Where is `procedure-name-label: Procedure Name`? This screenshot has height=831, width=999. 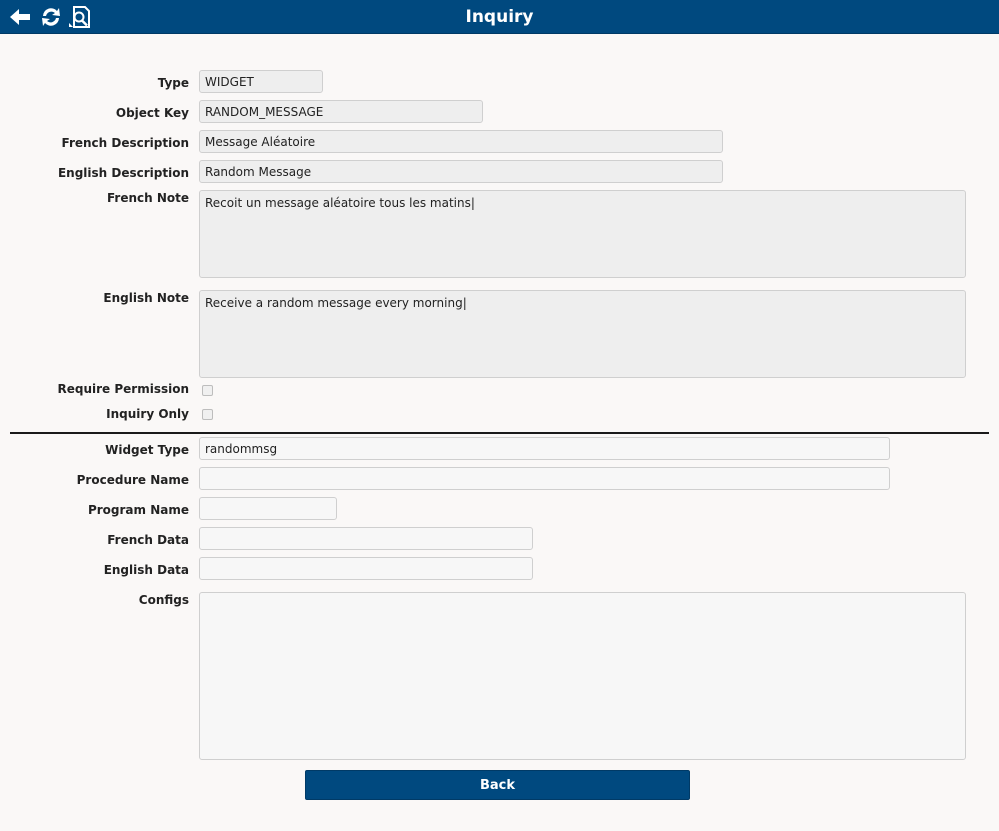
procedure-name-label: Procedure Name is located at coordinates (132, 480).